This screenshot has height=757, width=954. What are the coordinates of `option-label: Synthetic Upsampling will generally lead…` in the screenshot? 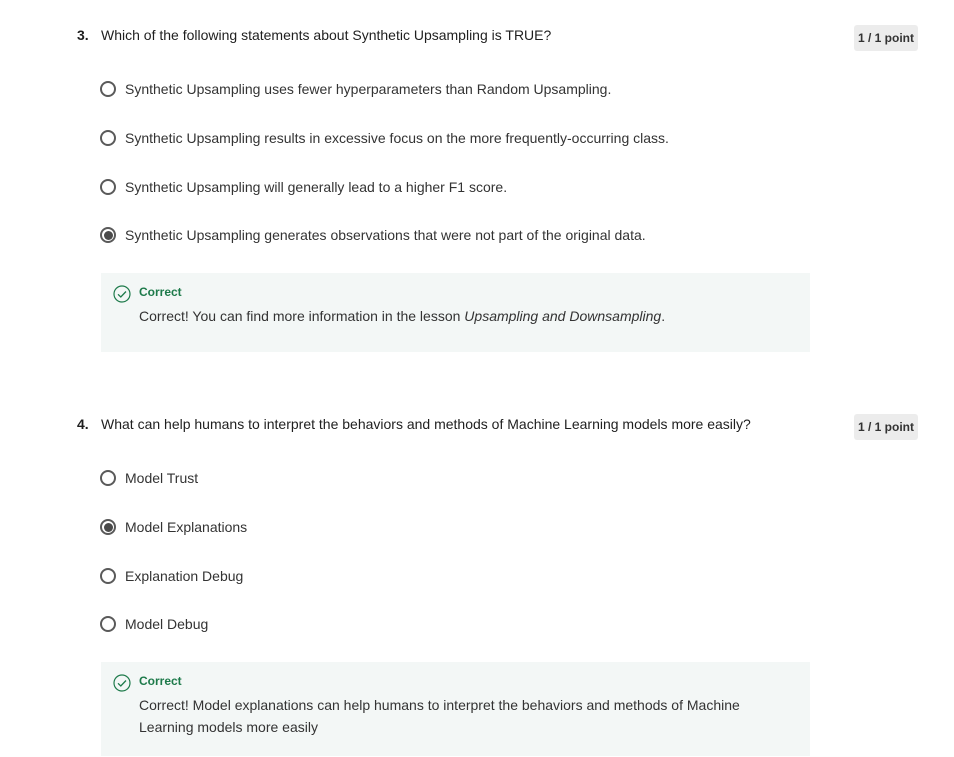 It's located at (316, 187).